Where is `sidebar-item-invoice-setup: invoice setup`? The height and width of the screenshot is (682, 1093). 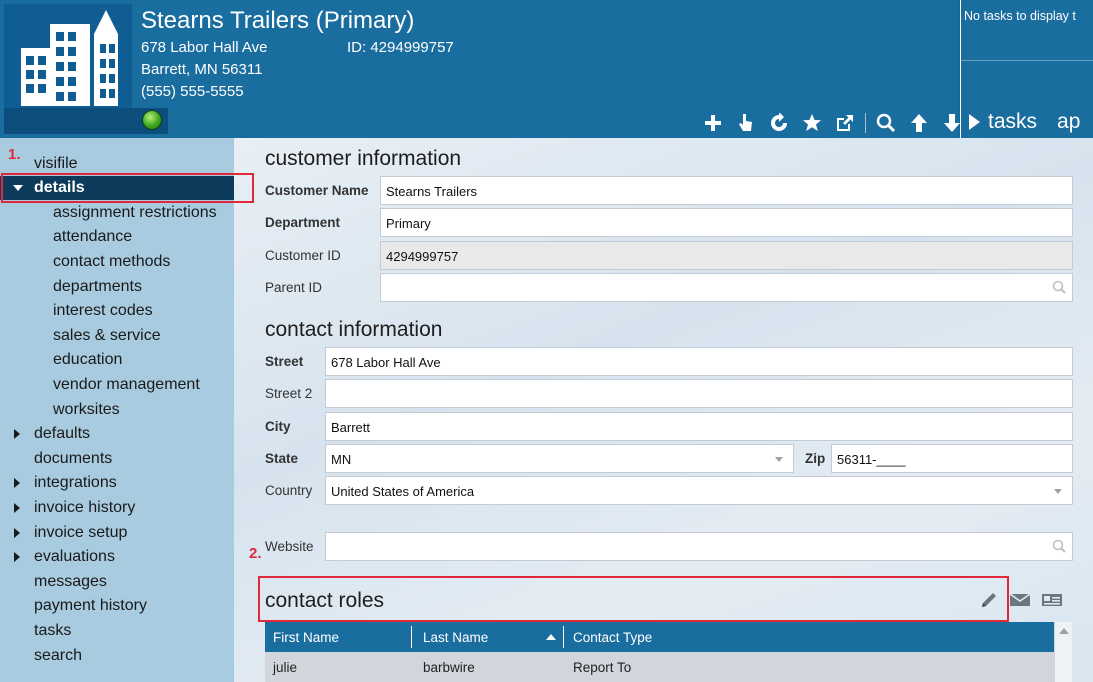 sidebar-item-invoice-setup: invoice setup is located at coordinates (117, 533).